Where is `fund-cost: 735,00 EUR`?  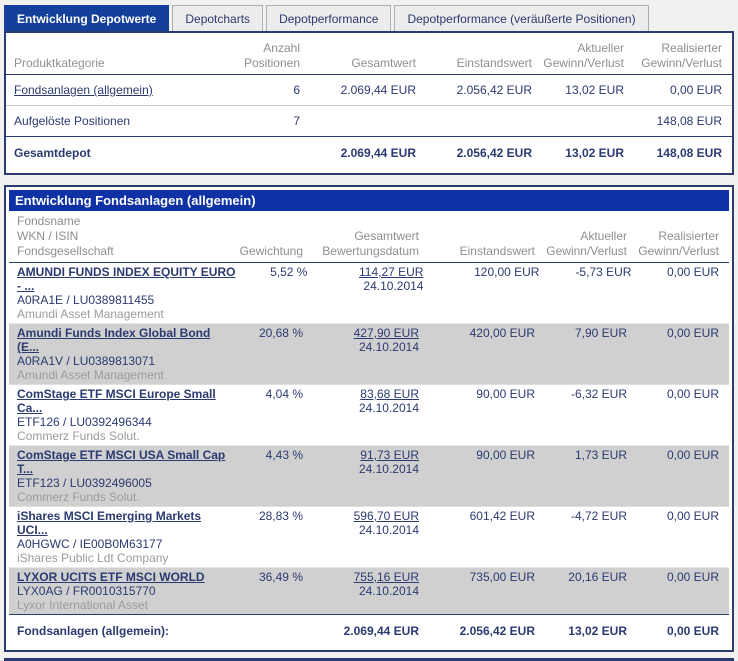
fund-cost: 735,00 EUR is located at coordinates (502, 577).